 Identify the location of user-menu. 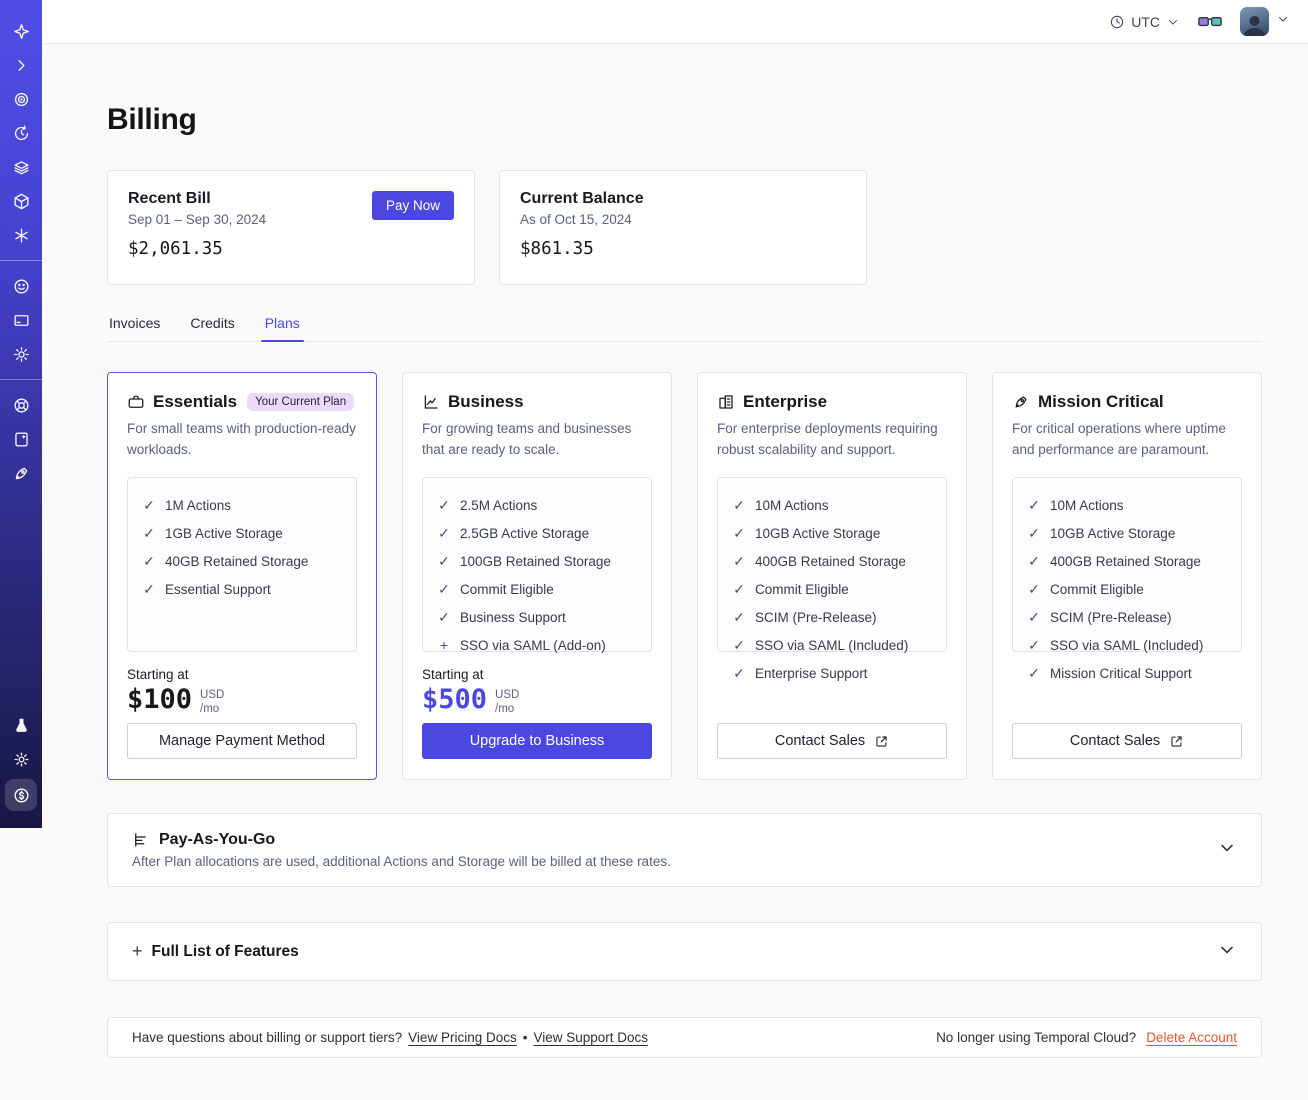
(1265, 21).